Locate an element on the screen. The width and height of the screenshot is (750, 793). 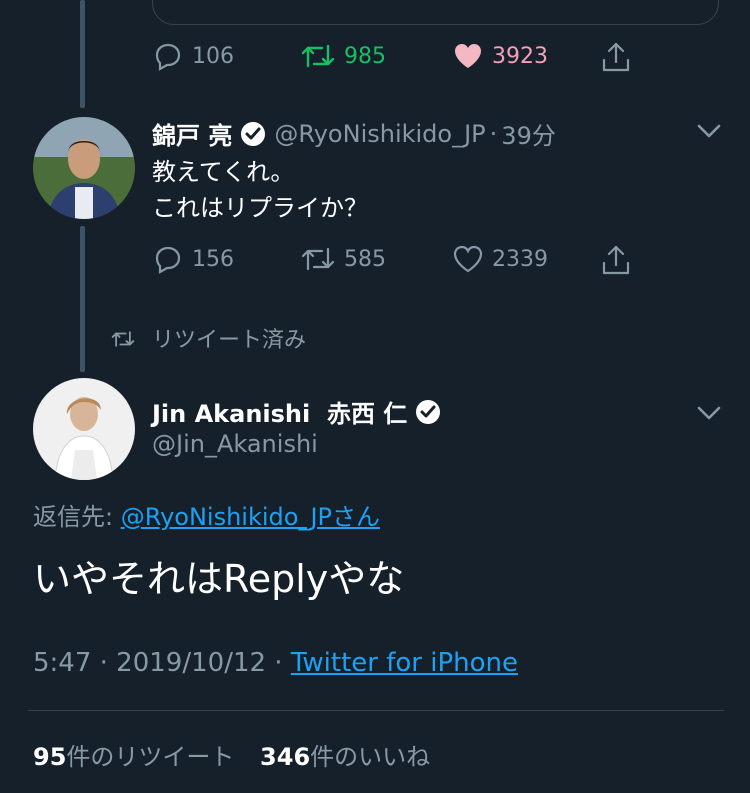
source-link: Twitter for iPhone is located at coordinates (404, 663).